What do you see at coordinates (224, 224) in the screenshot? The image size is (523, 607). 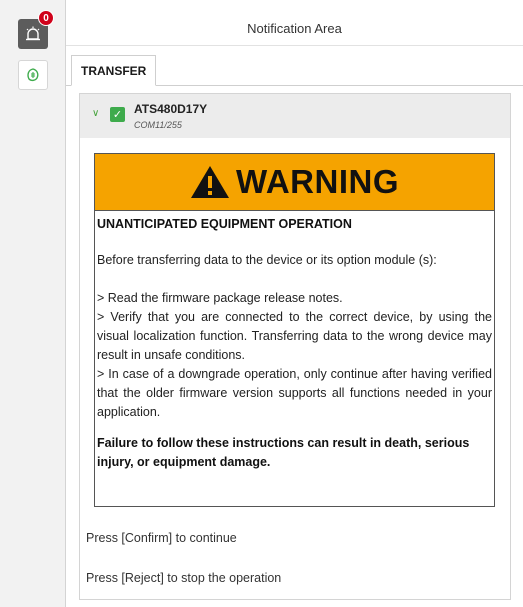 I see `warning-heading: UNANTICIPATED EQUIPMENT OPERATION` at bounding box center [224, 224].